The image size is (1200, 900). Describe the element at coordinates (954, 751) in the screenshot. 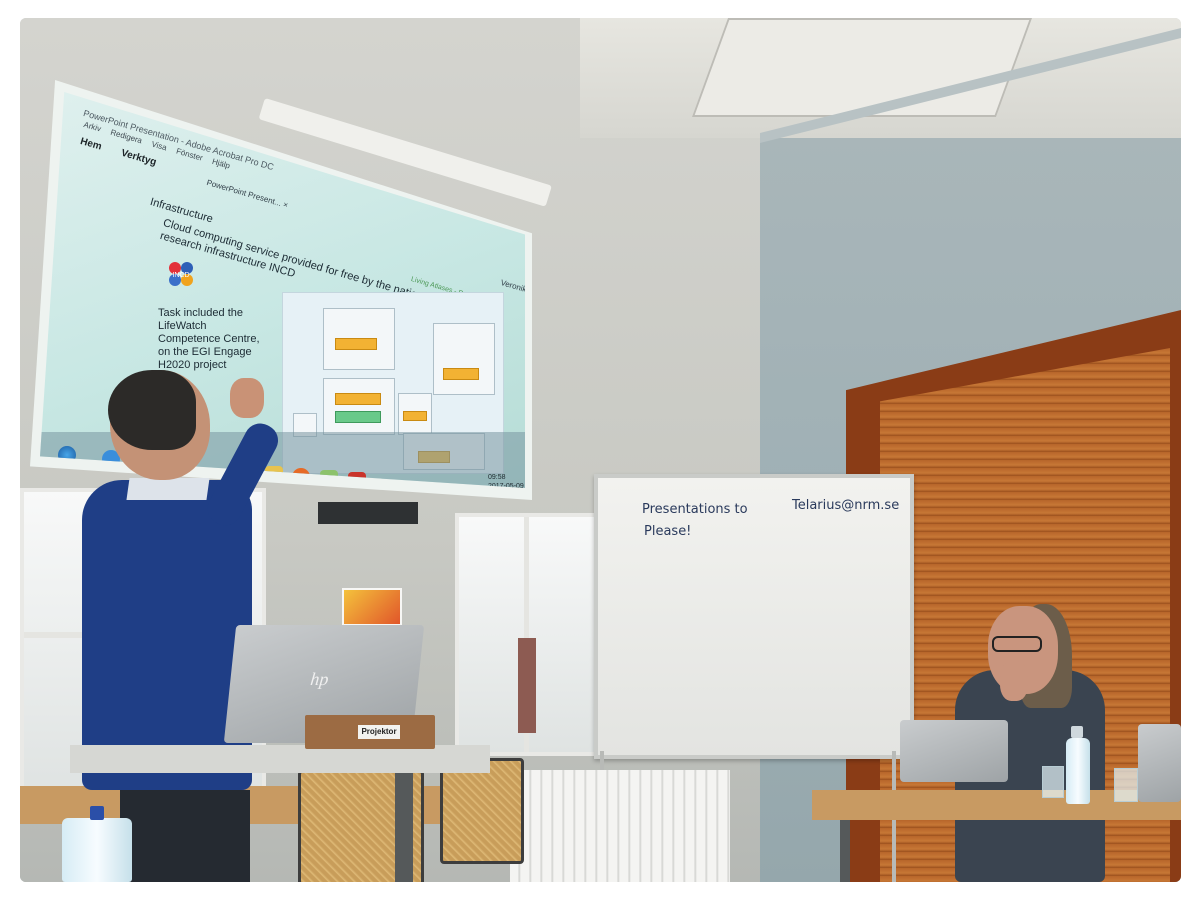

I see `listener-laptop` at that location.